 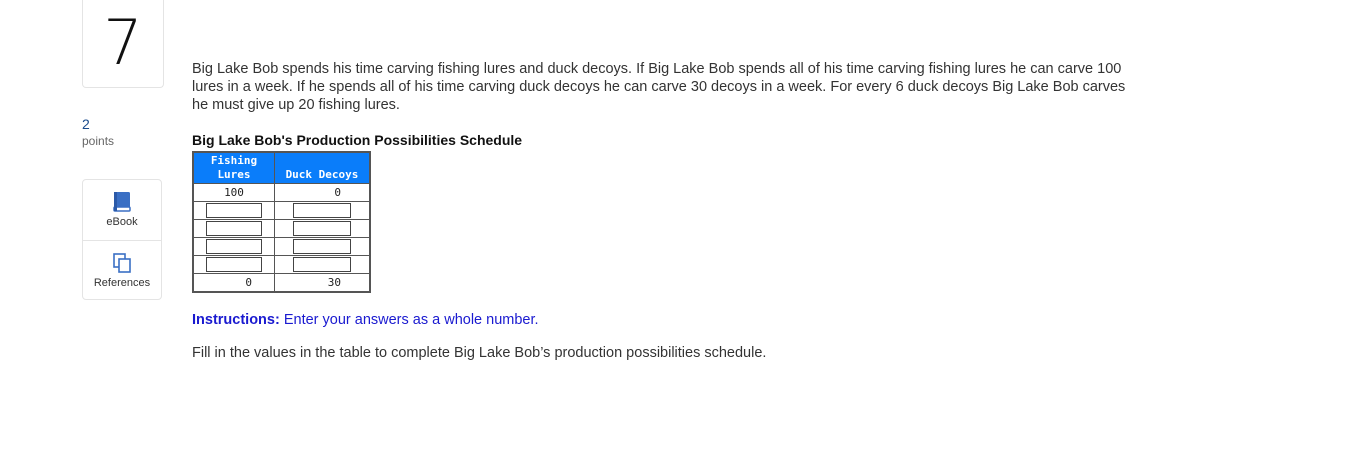 I want to click on header-fishing-lures: Fishing Lures, so click(x=233, y=167).